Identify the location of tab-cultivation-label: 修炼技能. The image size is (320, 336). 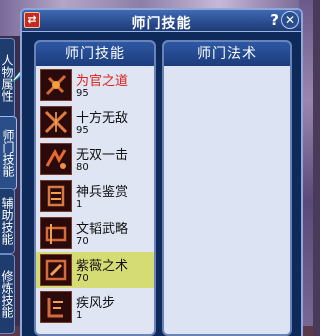
(7, 294).